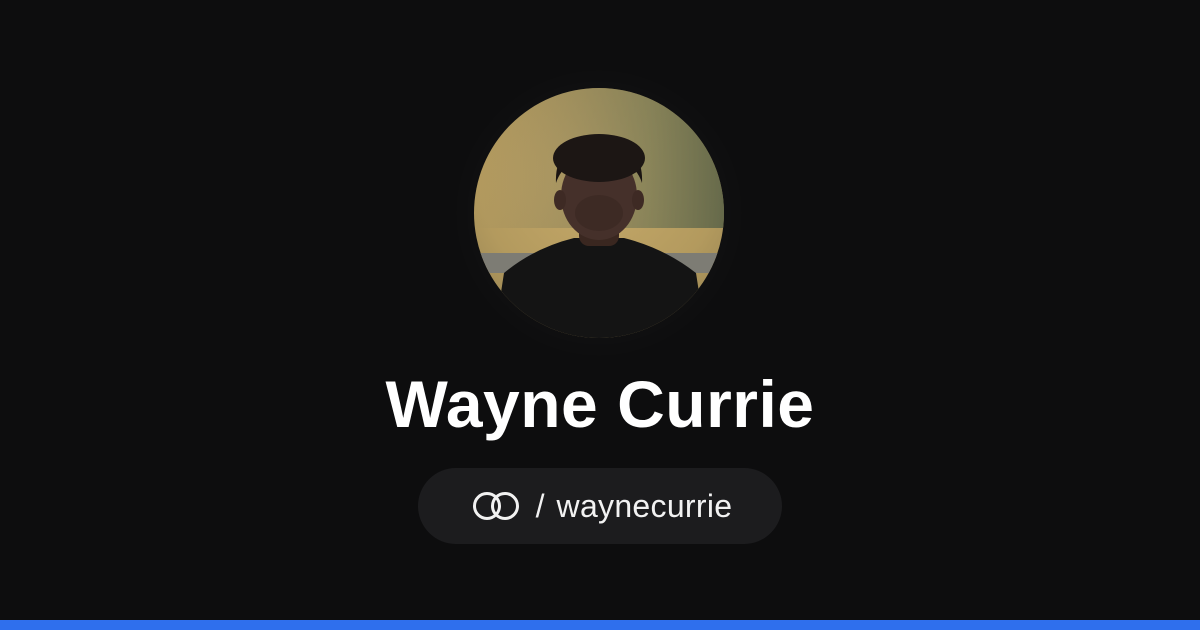 The image size is (1200, 630). What do you see at coordinates (495, 506) in the screenshot?
I see `linked-rings-icon` at bounding box center [495, 506].